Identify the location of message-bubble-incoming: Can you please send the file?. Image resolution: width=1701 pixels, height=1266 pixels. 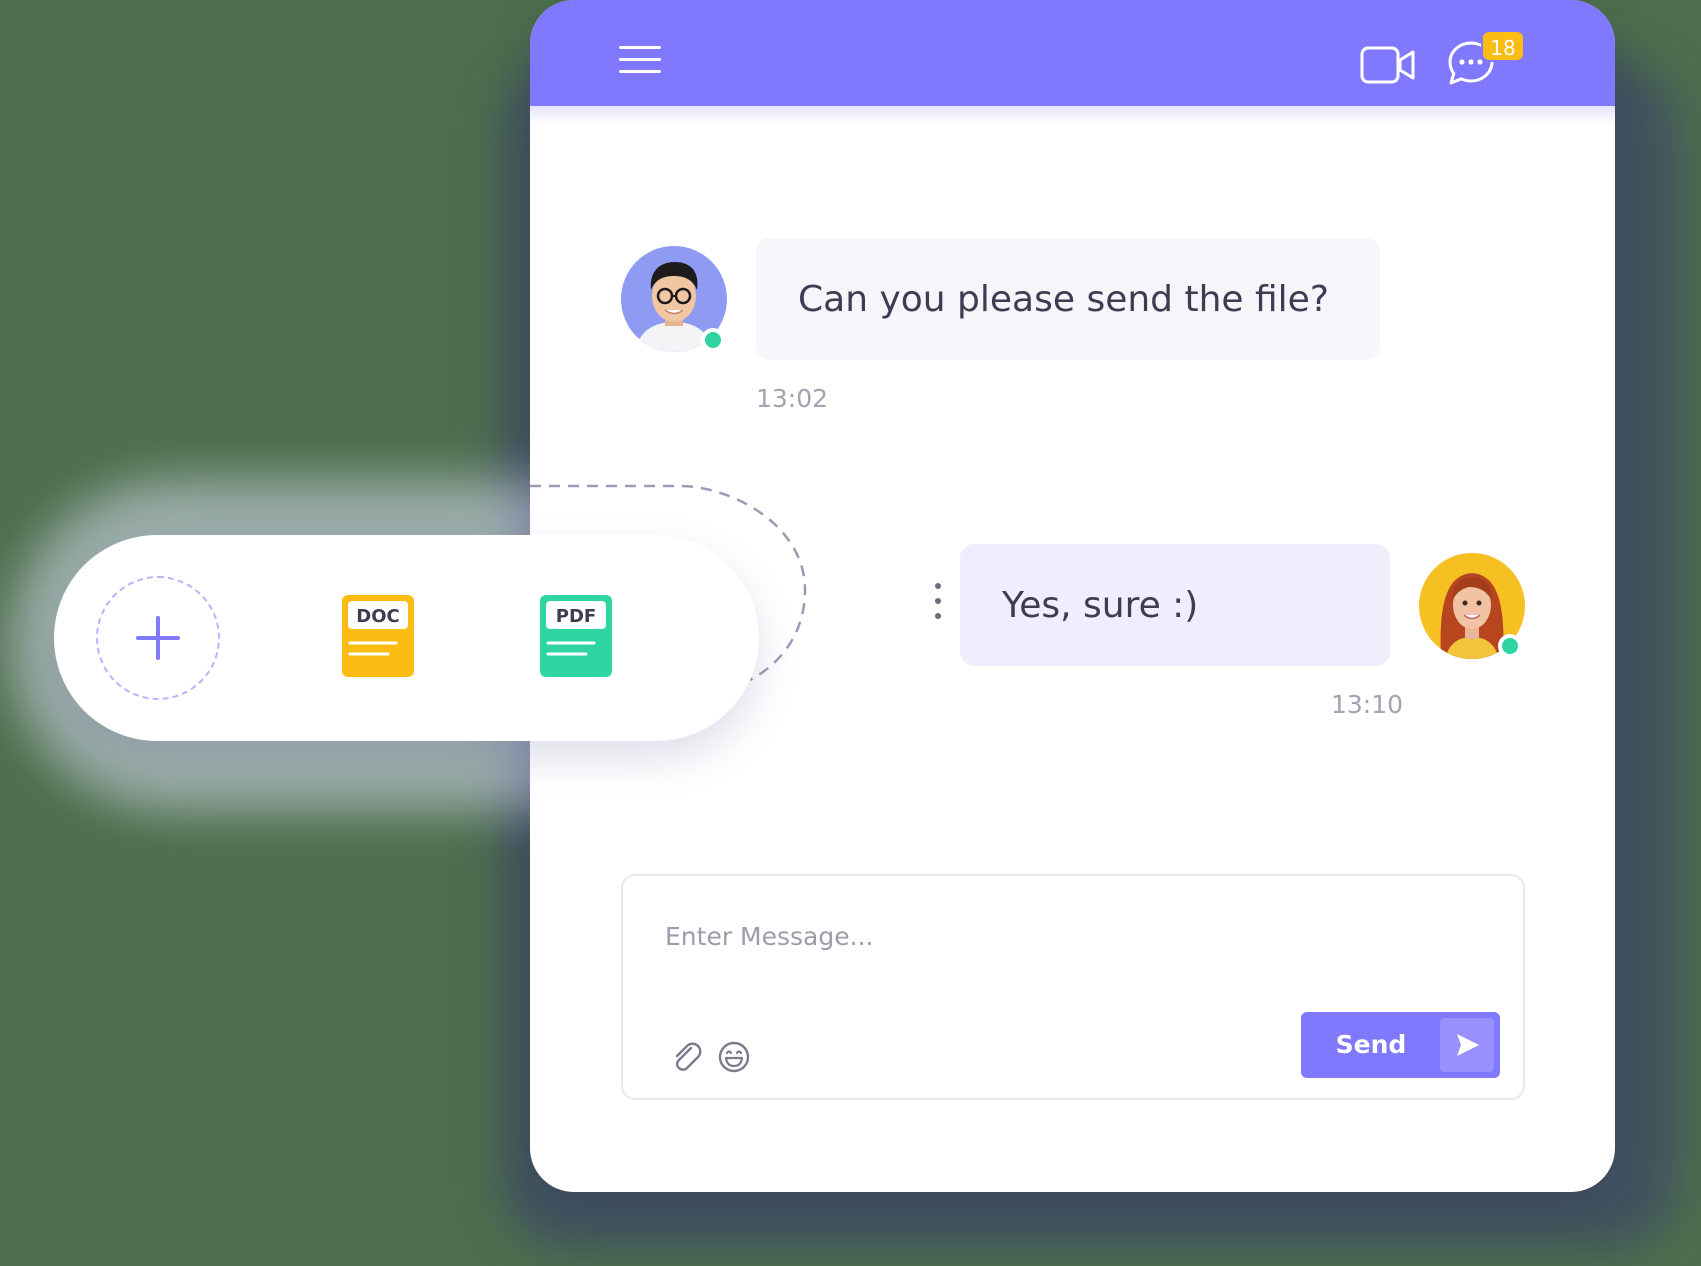
(1068, 299).